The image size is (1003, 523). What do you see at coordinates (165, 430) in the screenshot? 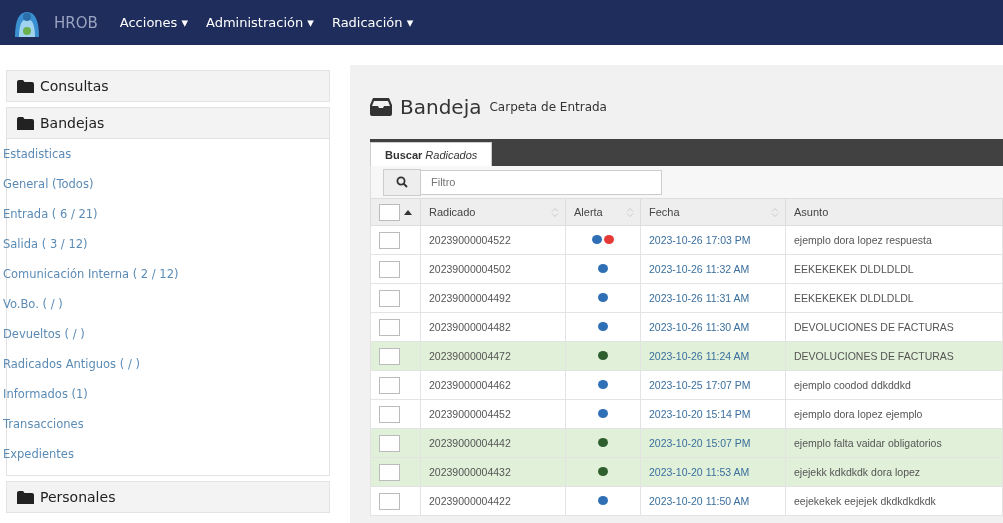
I see `sidebar-link: Transacciones` at bounding box center [165, 430].